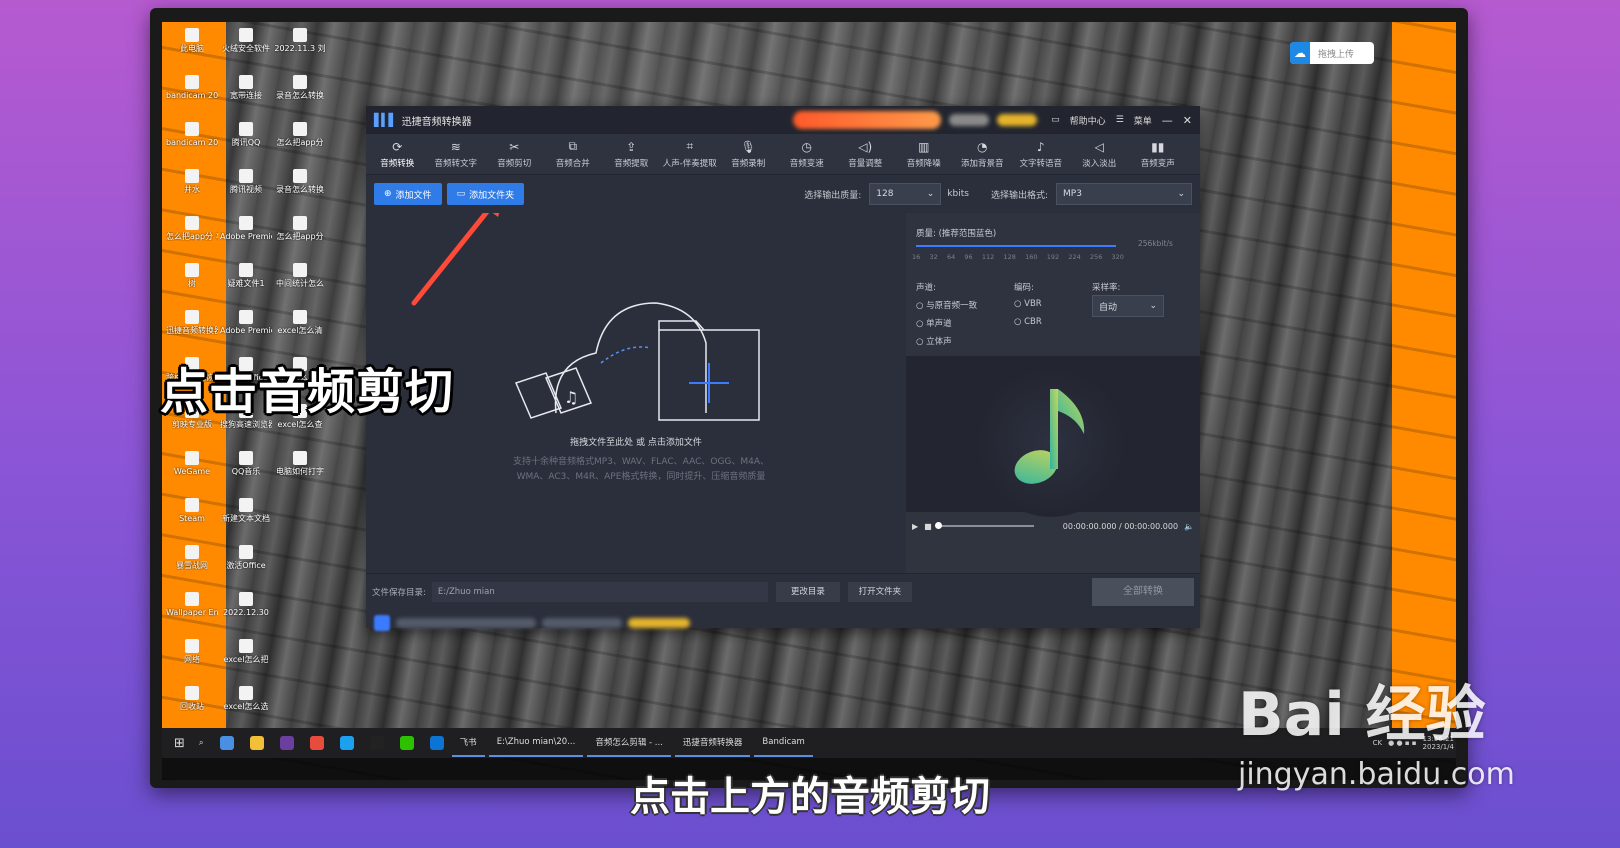 The image size is (1620, 848). I want to click on tab-scissors: ✂ 音频剪切, so click(514, 157).